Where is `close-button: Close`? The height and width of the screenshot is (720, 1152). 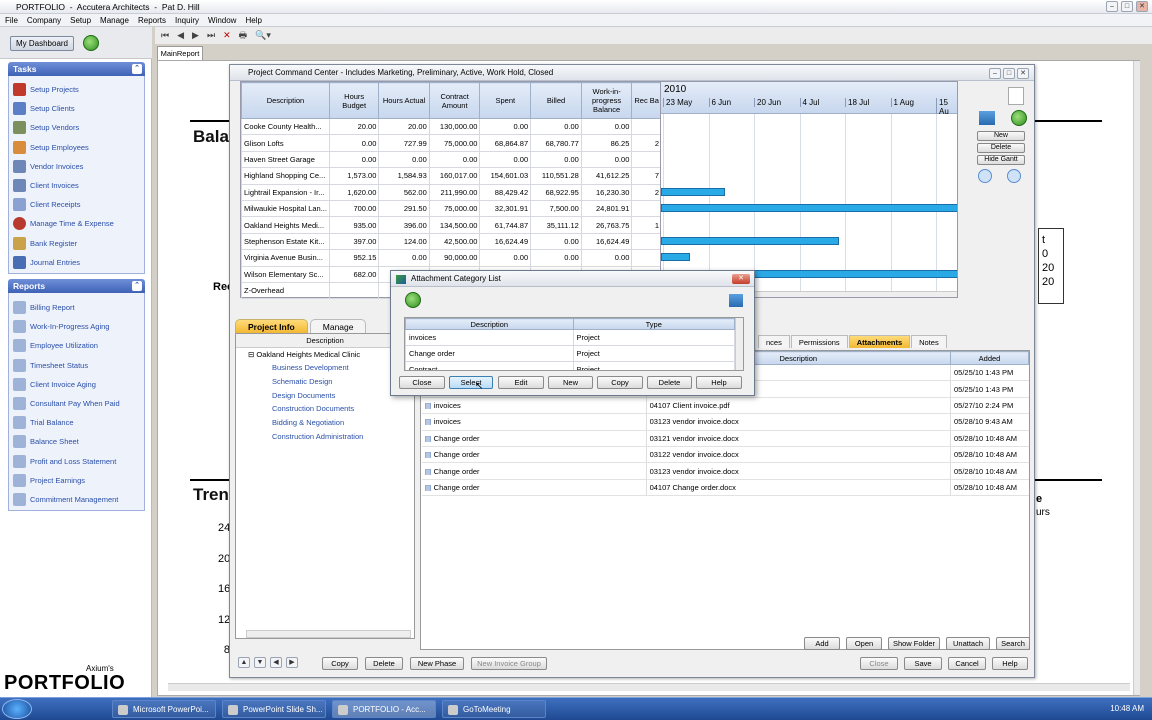 close-button: Close is located at coordinates (879, 663).